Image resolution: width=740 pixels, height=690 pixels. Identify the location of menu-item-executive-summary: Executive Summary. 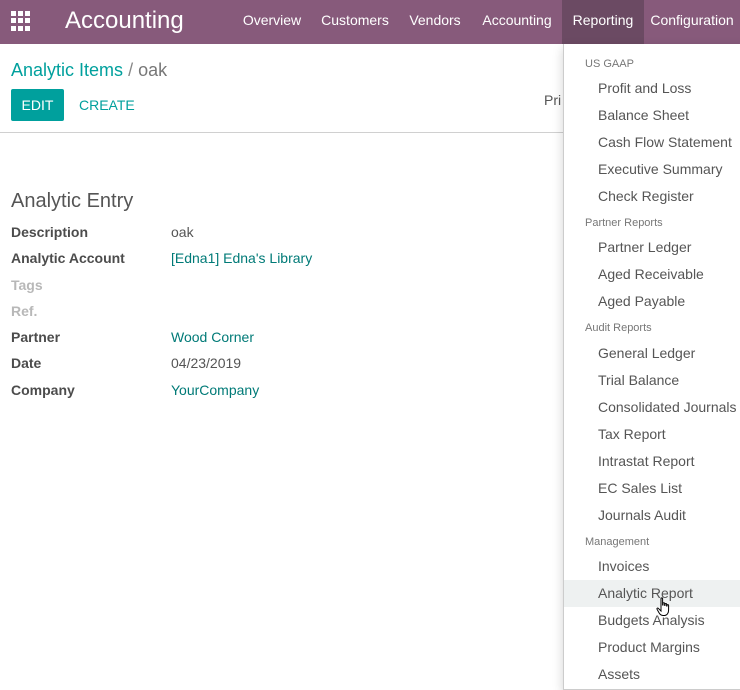
(652, 169).